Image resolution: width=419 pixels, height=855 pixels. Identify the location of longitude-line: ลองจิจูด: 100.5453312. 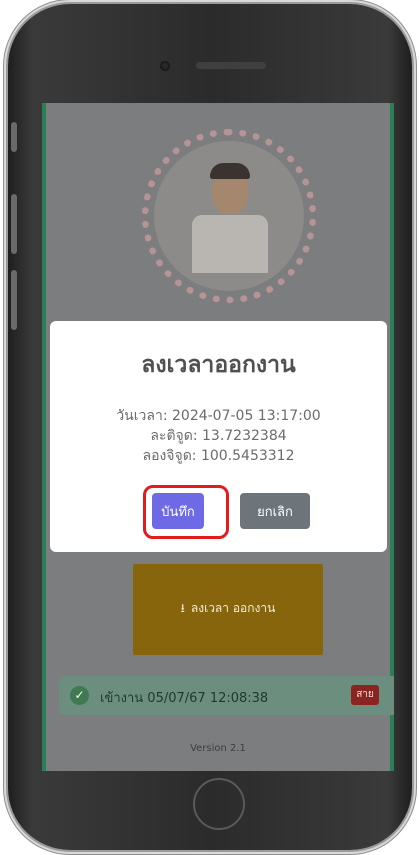
(218, 456).